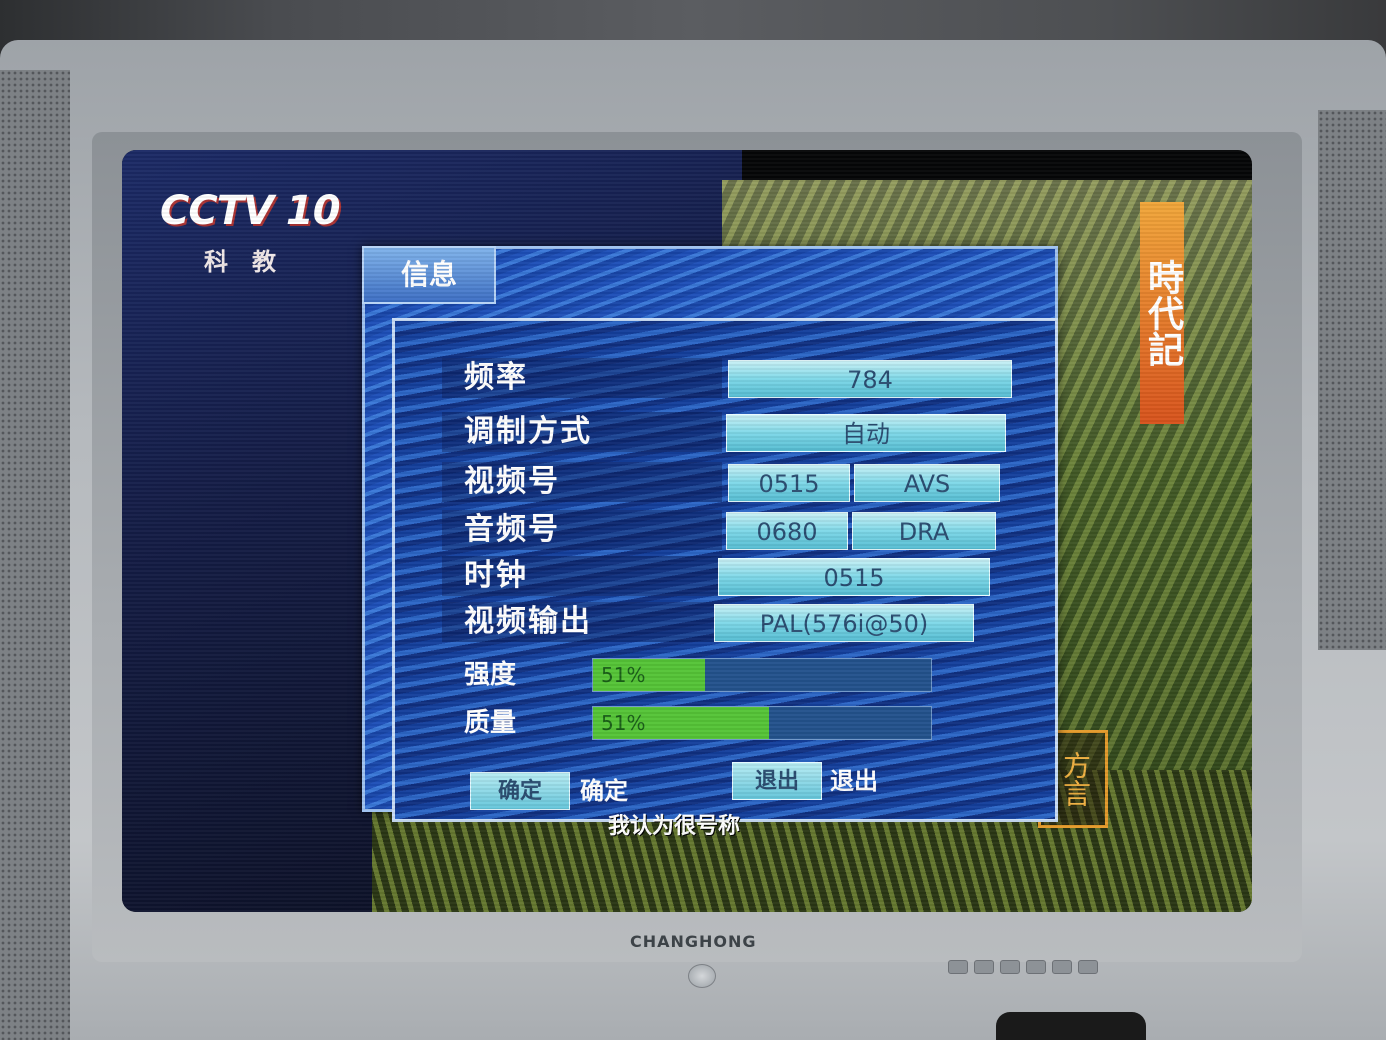 The width and height of the screenshot is (1386, 1040). What do you see at coordinates (582, 378) in the screenshot?
I see `frequency-label: 频率` at bounding box center [582, 378].